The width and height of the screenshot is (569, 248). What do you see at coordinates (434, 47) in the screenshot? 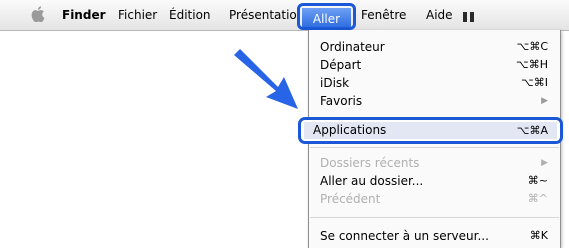
I see `menu-item-ordinateur: Ordinateur ⌥⌘C` at bounding box center [434, 47].